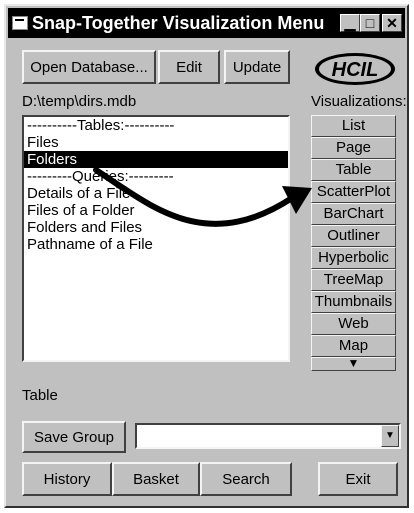  I want to click on viz-scroll-down-icon: ▼, so click(353, 364).